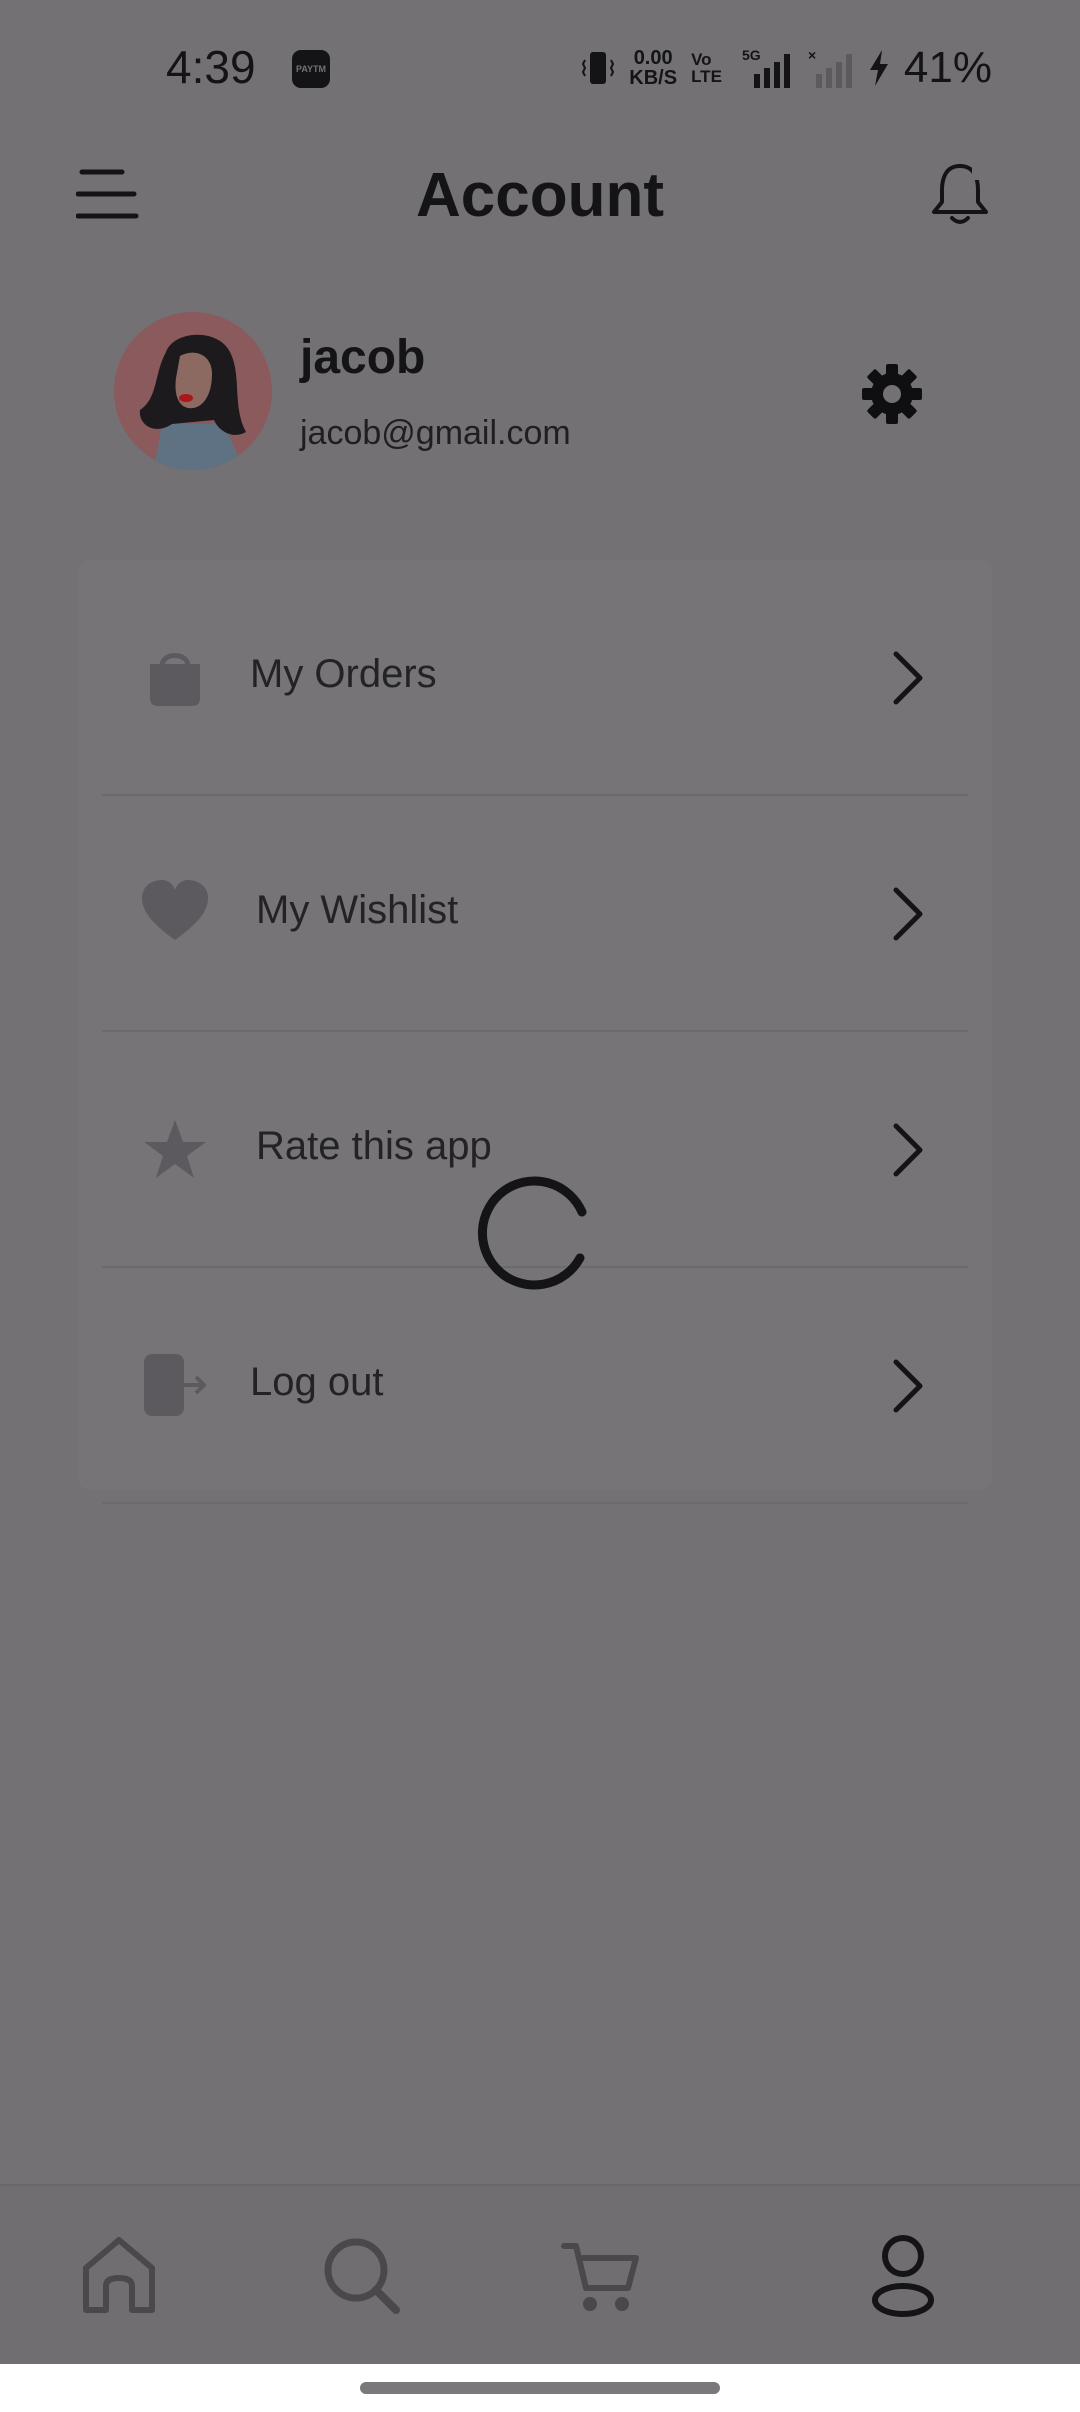 The image size is (1080, 2412). I want to click on signal-5g-icon: 5G, so click(766, 67).